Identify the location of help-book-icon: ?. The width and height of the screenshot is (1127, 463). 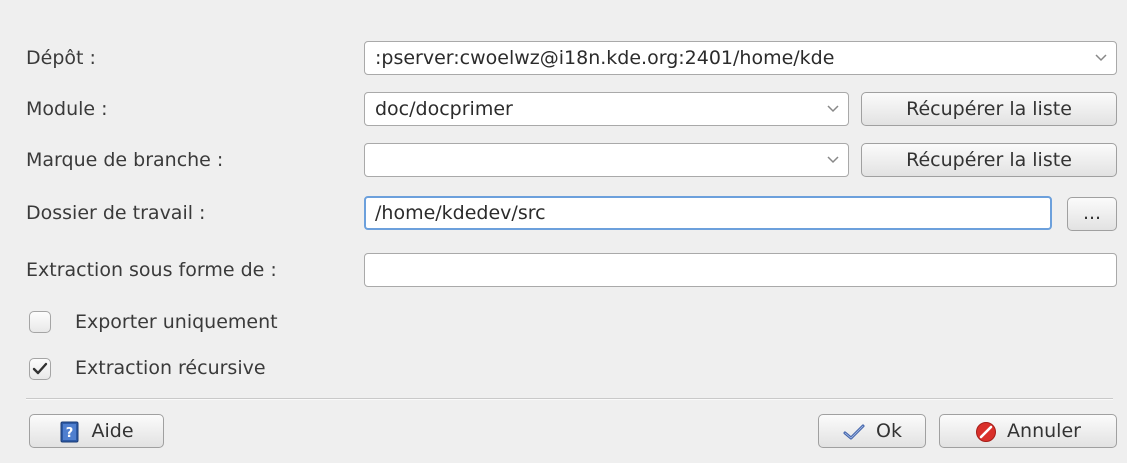
(69, 431).